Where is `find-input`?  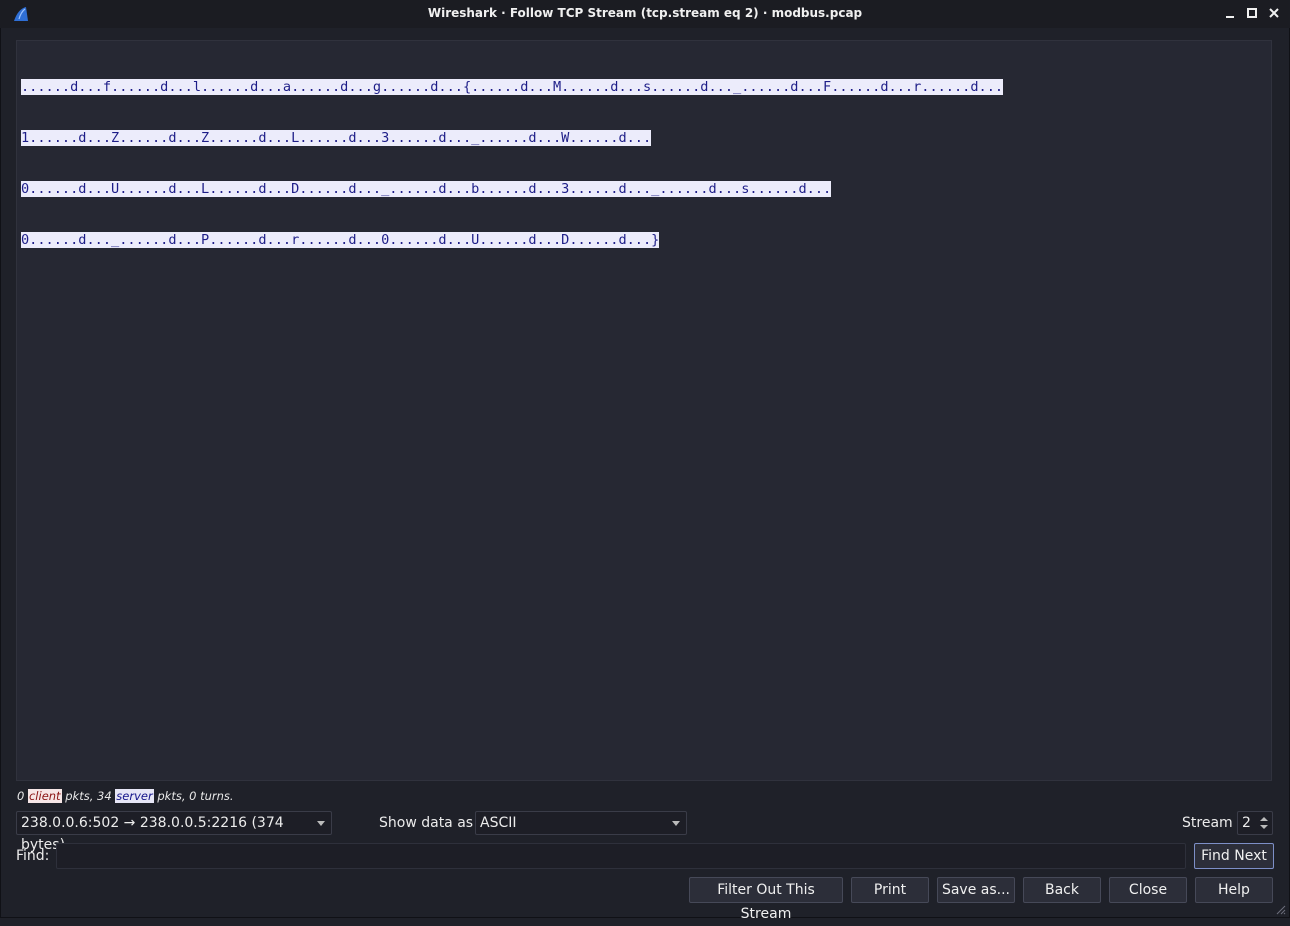 find-input is located at coordinates (621, 856).